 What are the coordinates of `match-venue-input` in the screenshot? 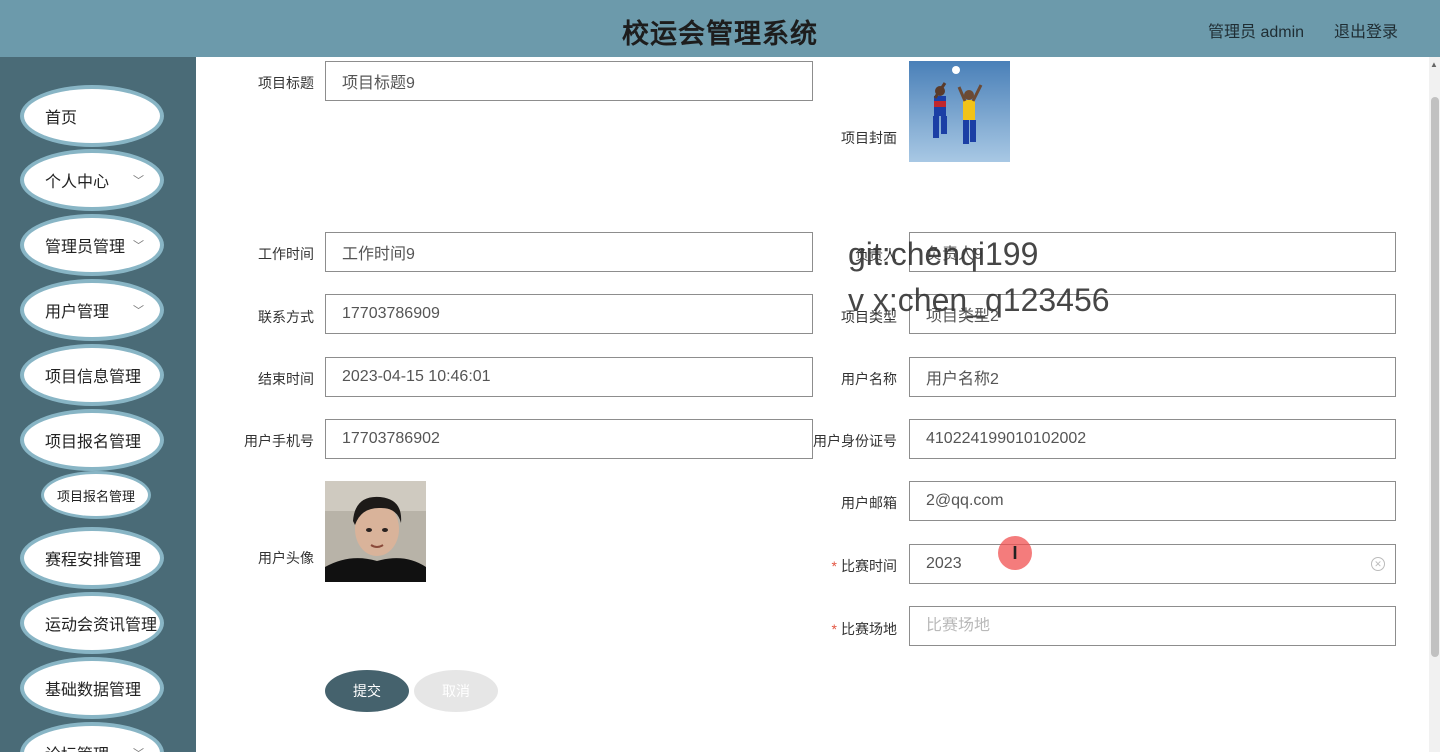 It's located at (1160, 626).